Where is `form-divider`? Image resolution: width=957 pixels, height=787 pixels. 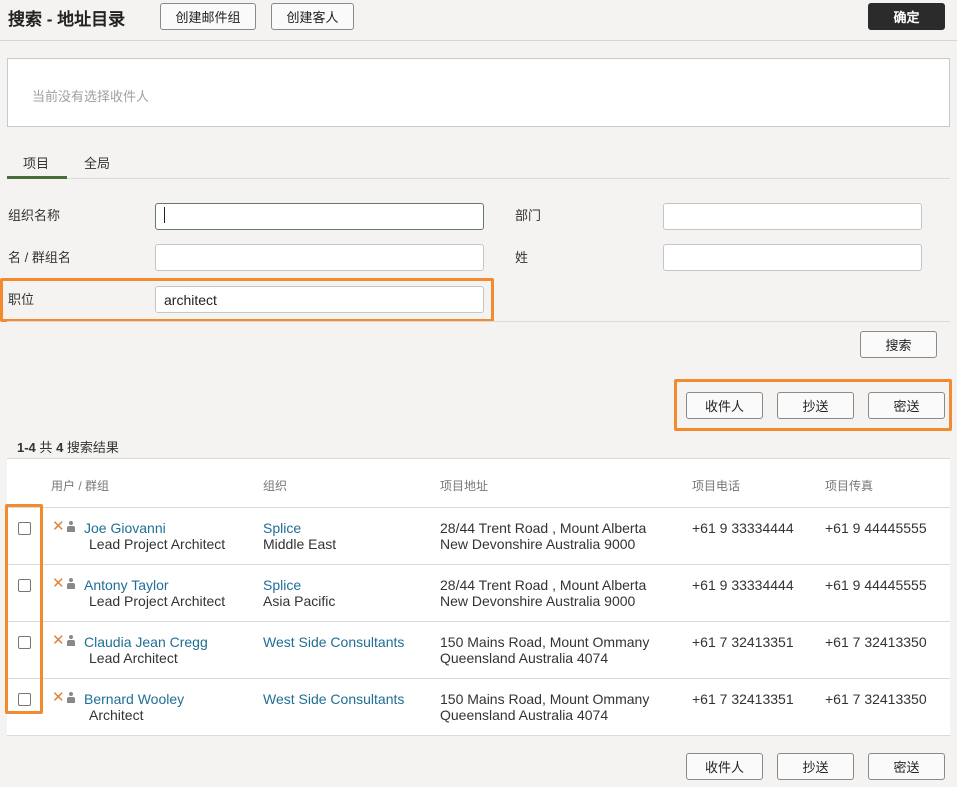 form-divider is located at coordinates (478, 321).